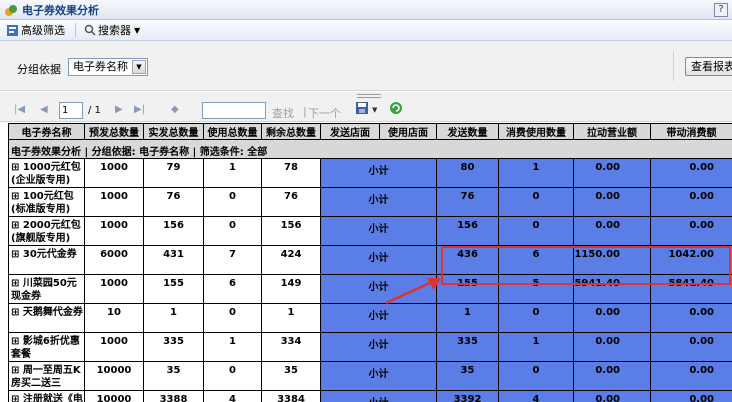 Image resolution: width=732 pixels, height=402 pixels. I want to click on column-header: 拉动营业额, so click(612, 131).